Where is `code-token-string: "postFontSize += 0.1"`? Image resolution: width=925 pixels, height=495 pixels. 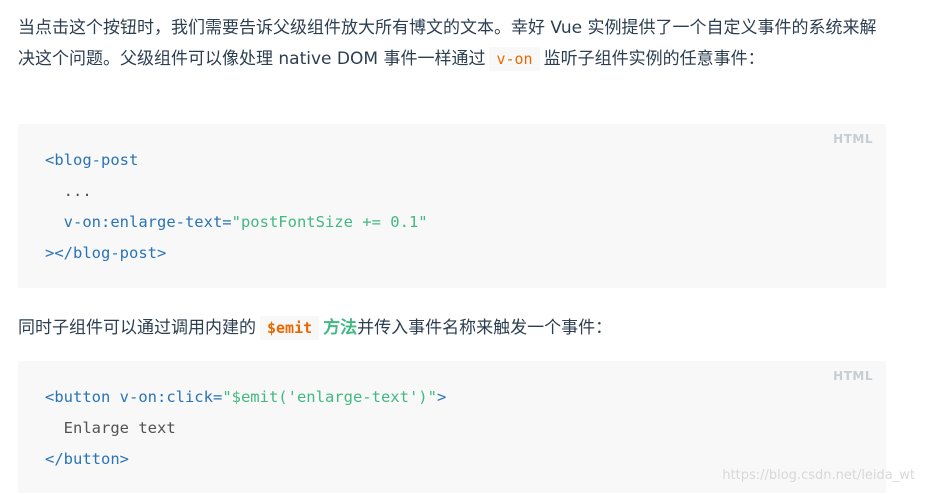 code-token-string: "postFontSize += 0.1" is located at coordinates (329, 222).